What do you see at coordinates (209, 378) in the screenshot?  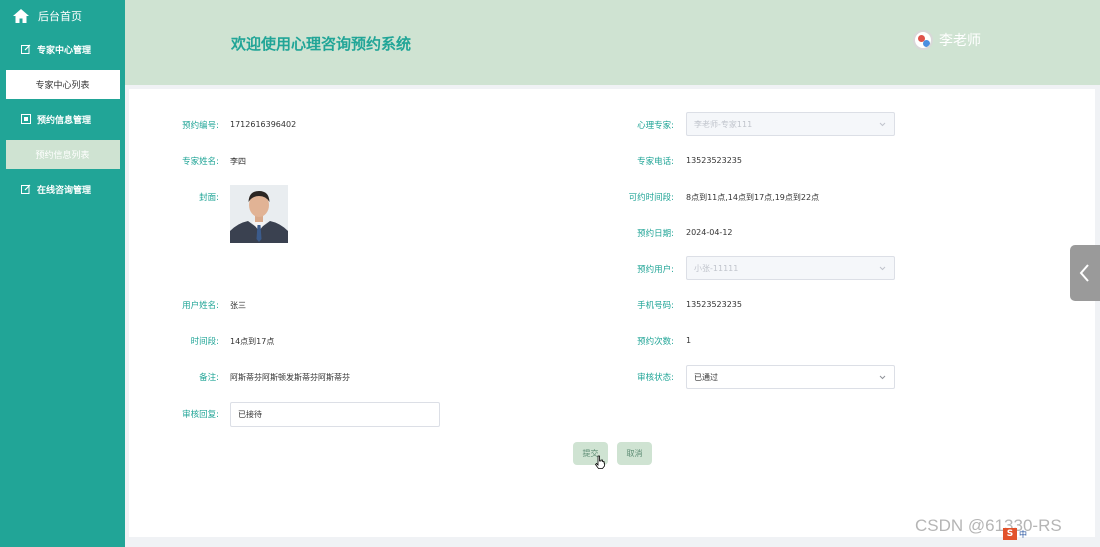 I see `remark-label: 备注:` at bounding box center [209, 378].